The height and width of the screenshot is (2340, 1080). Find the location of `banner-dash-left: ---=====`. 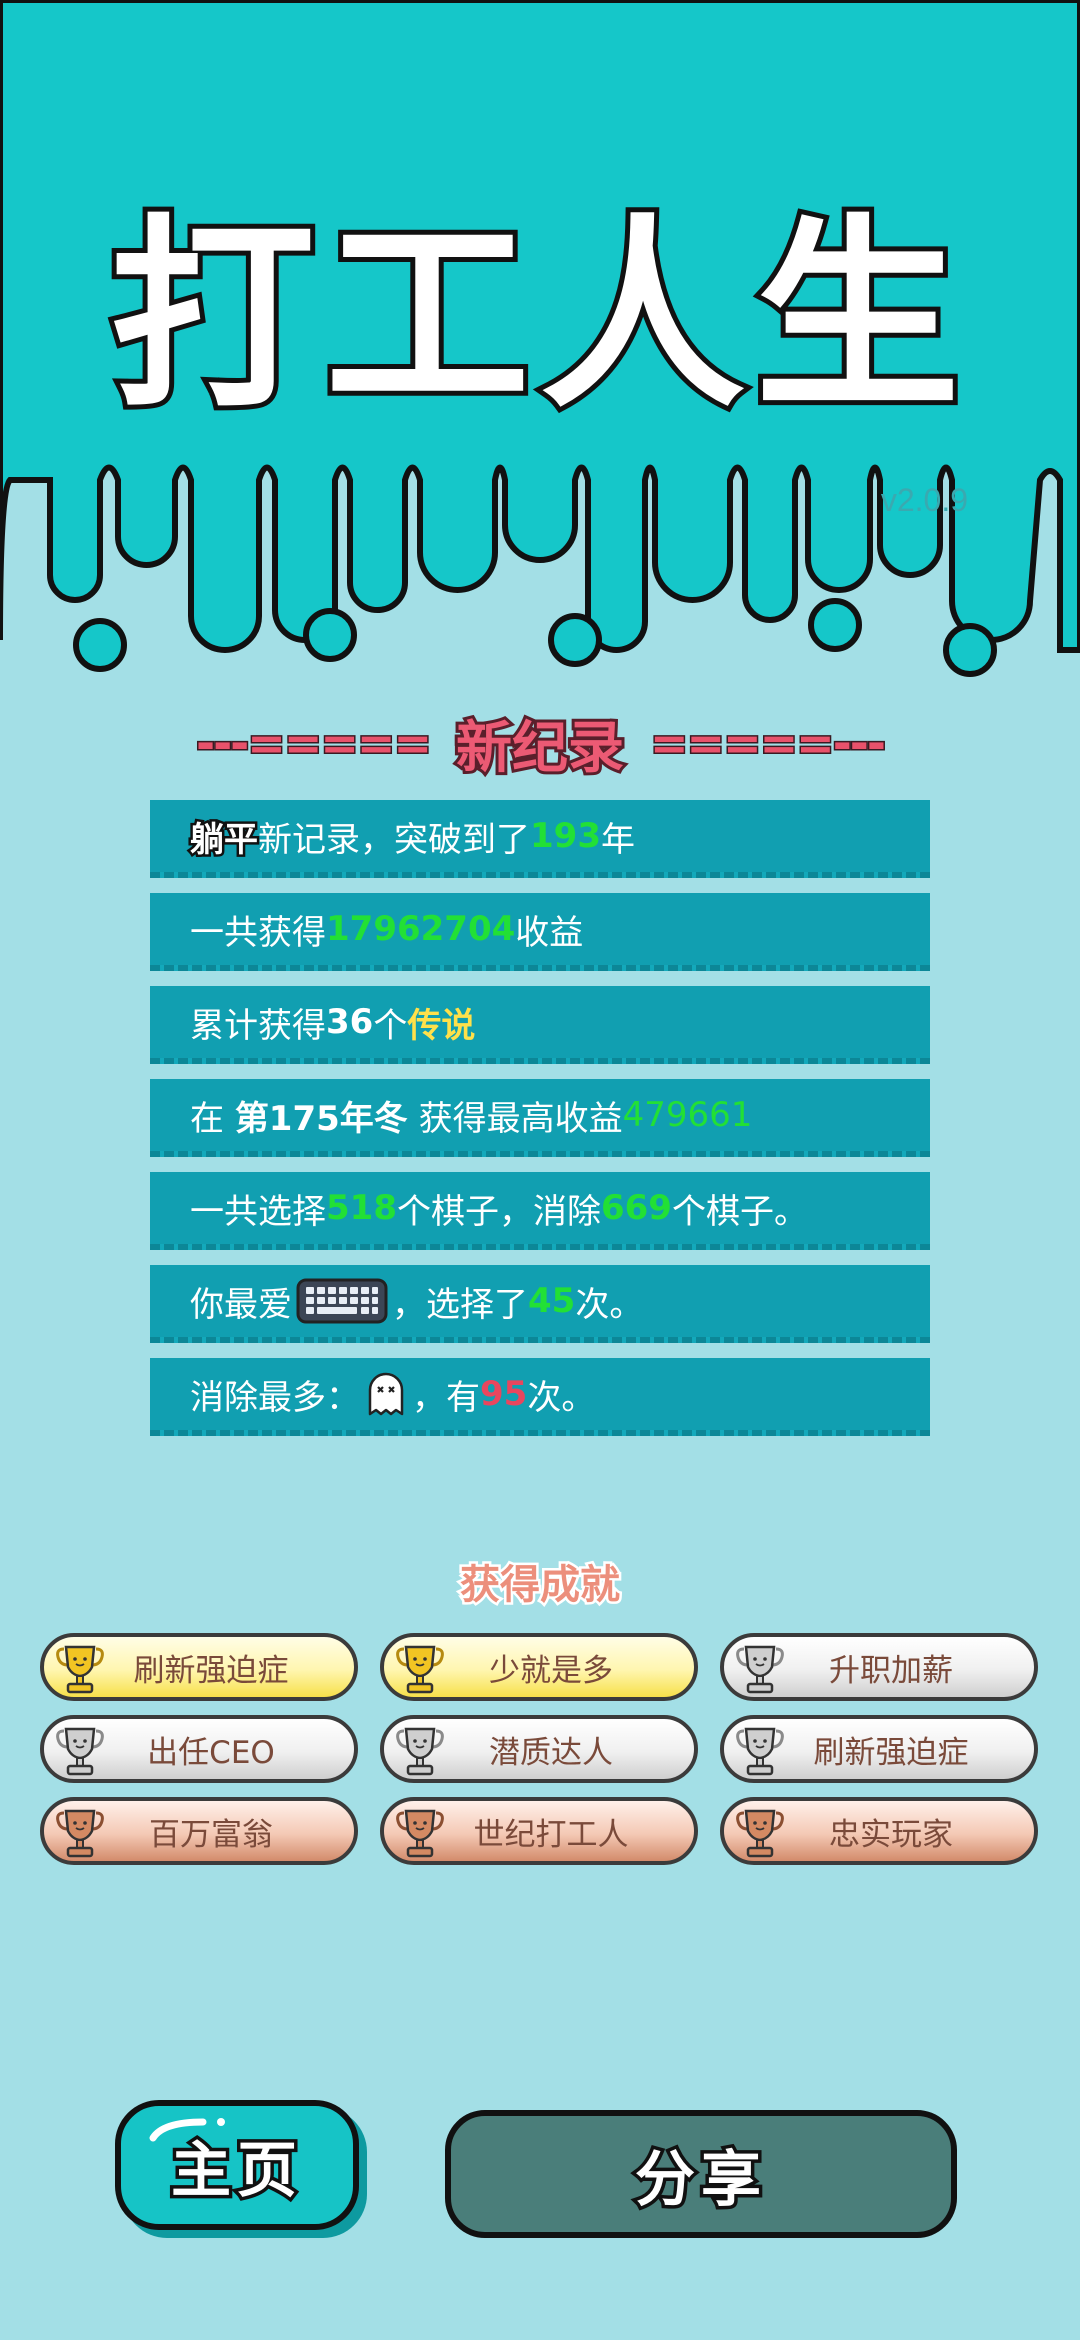

banner-dash-left: ---===== is located at coordinates (314, 743).